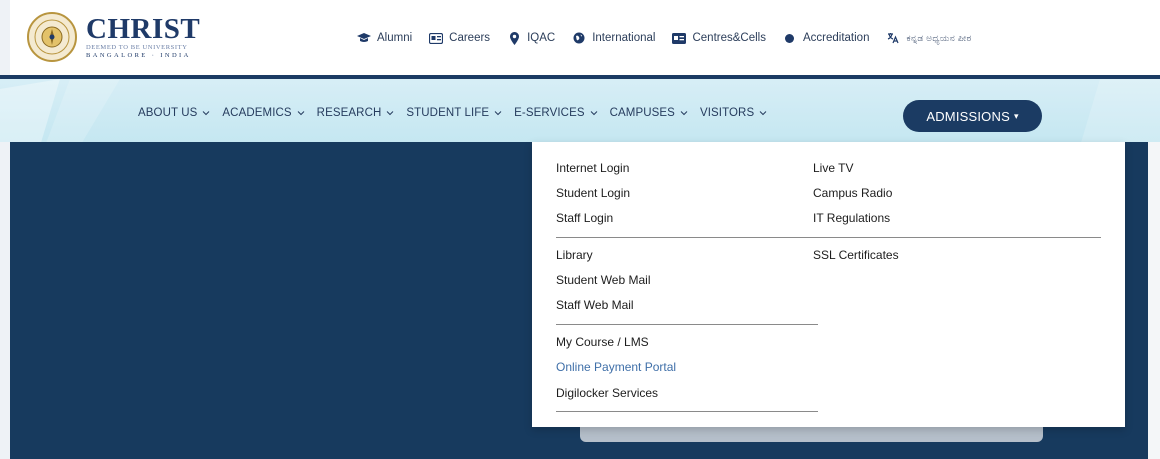 The width and height of the screenshot is (1160, 459). What do you see at coordinates (138, 55) in the screenshot?
I see `logo-location: BANGALORE · INDIA` at bounding box center [138, 55].